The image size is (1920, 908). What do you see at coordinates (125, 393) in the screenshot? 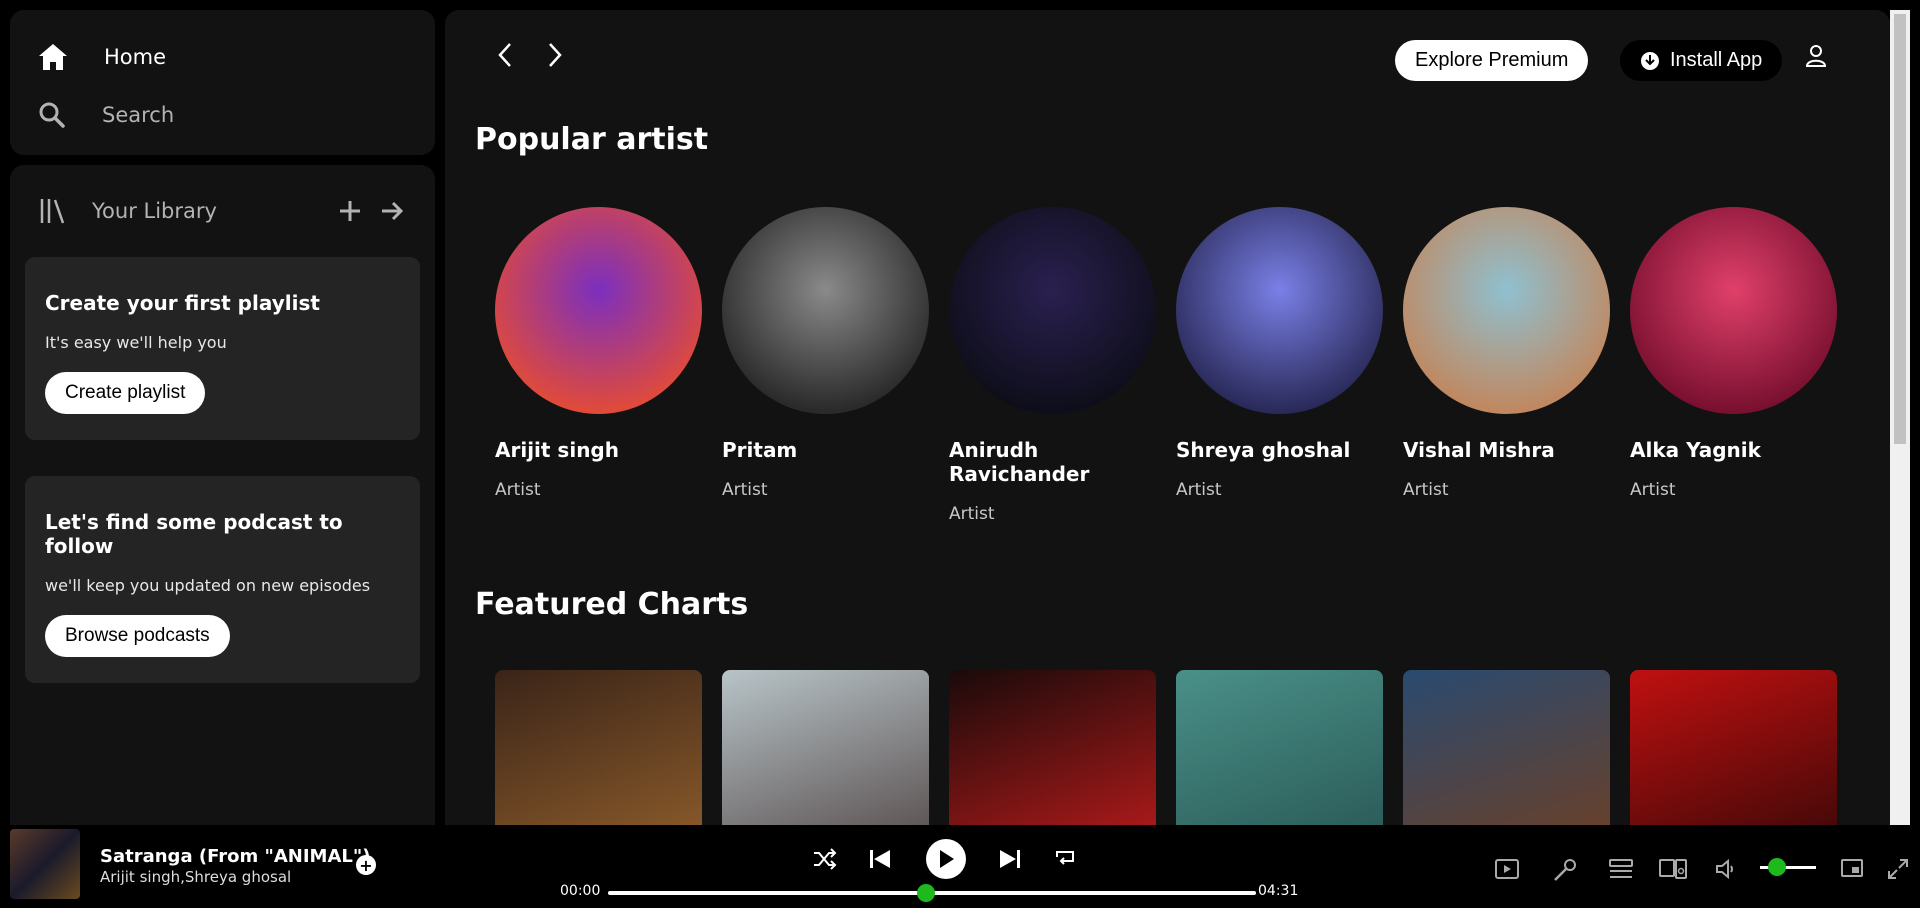
I see `create-playlist-button: Create playlist` at bounding box center [125, 393].